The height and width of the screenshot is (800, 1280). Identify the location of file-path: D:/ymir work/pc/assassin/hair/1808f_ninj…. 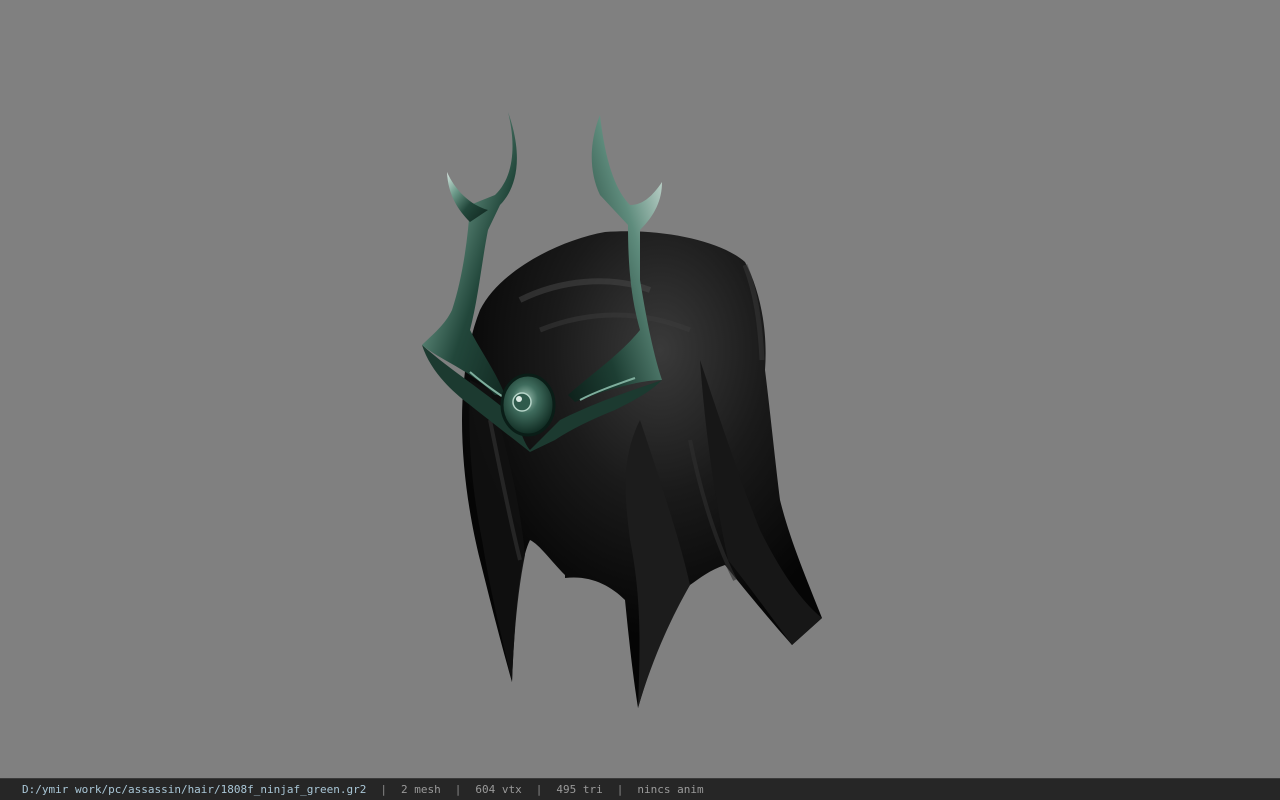
(194, 789).